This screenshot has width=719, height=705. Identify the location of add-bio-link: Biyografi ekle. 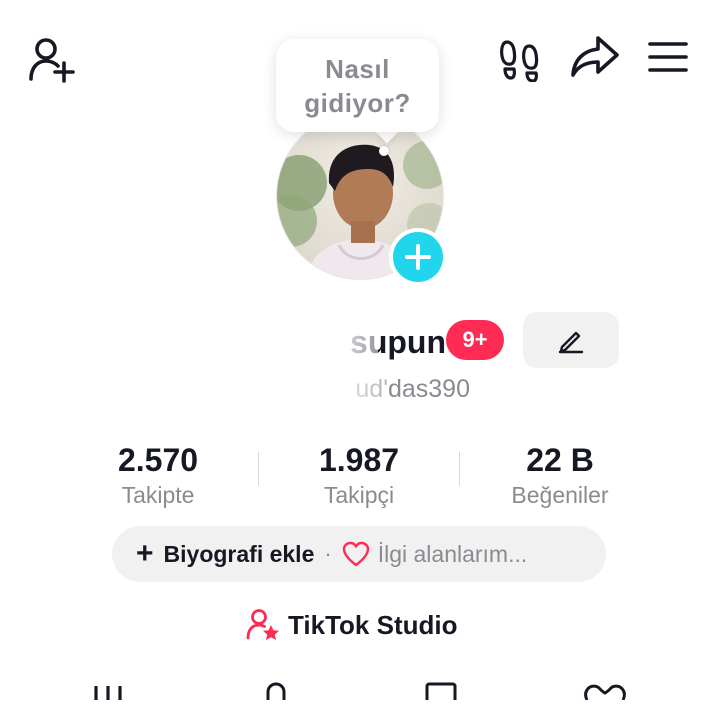
(239, 554).